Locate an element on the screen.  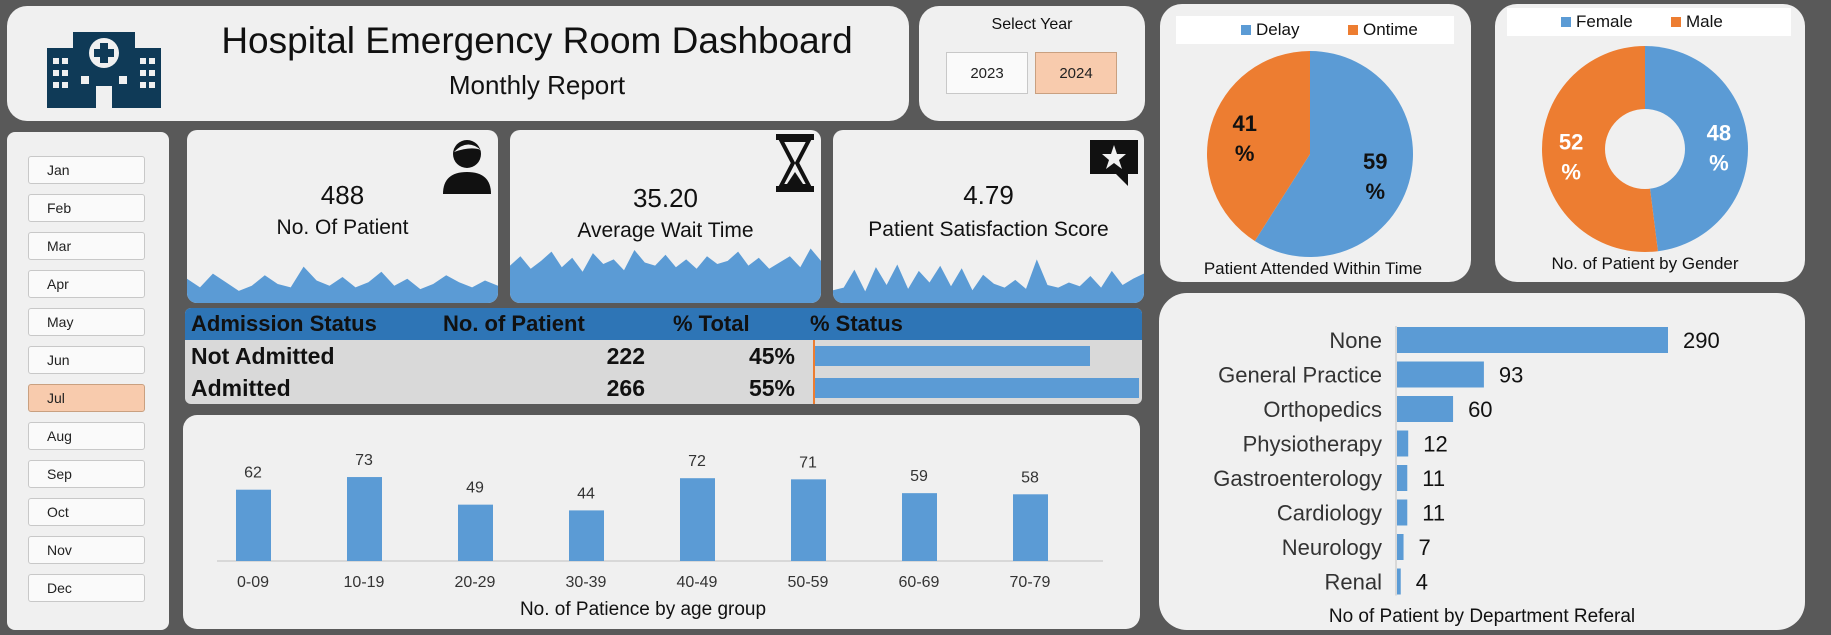
year-label-2023: 2023 is located at coordinates (987, 73).